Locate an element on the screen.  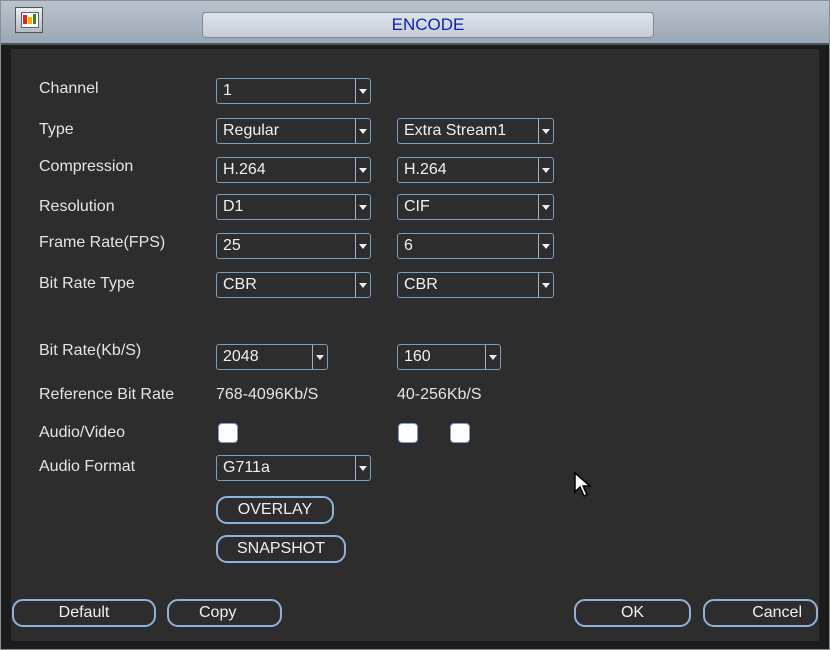
main-bit-rate-select: 2048 is located at coordinates (272, 357).